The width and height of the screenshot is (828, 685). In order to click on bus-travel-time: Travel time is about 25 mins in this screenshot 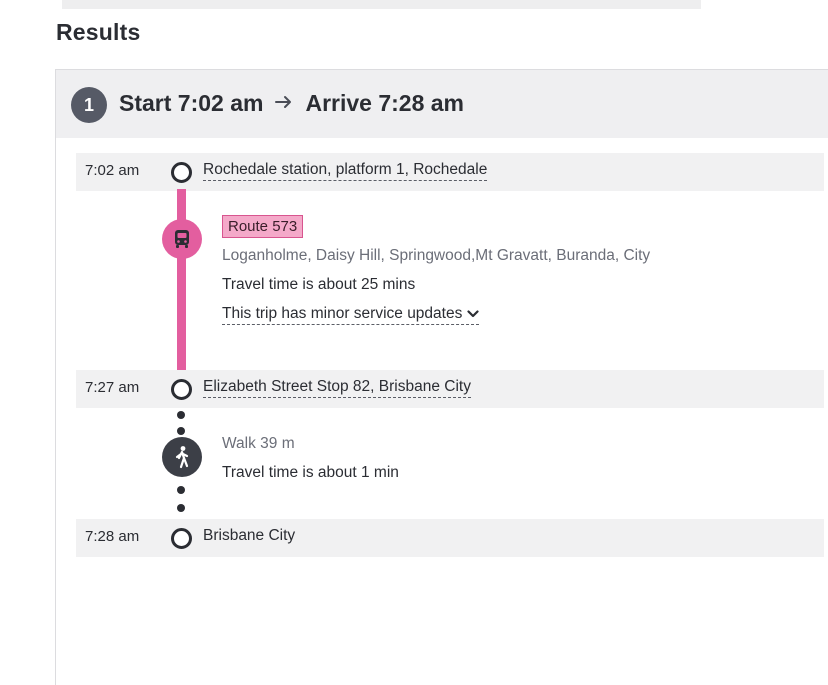, I will do `click(319, 284)`.